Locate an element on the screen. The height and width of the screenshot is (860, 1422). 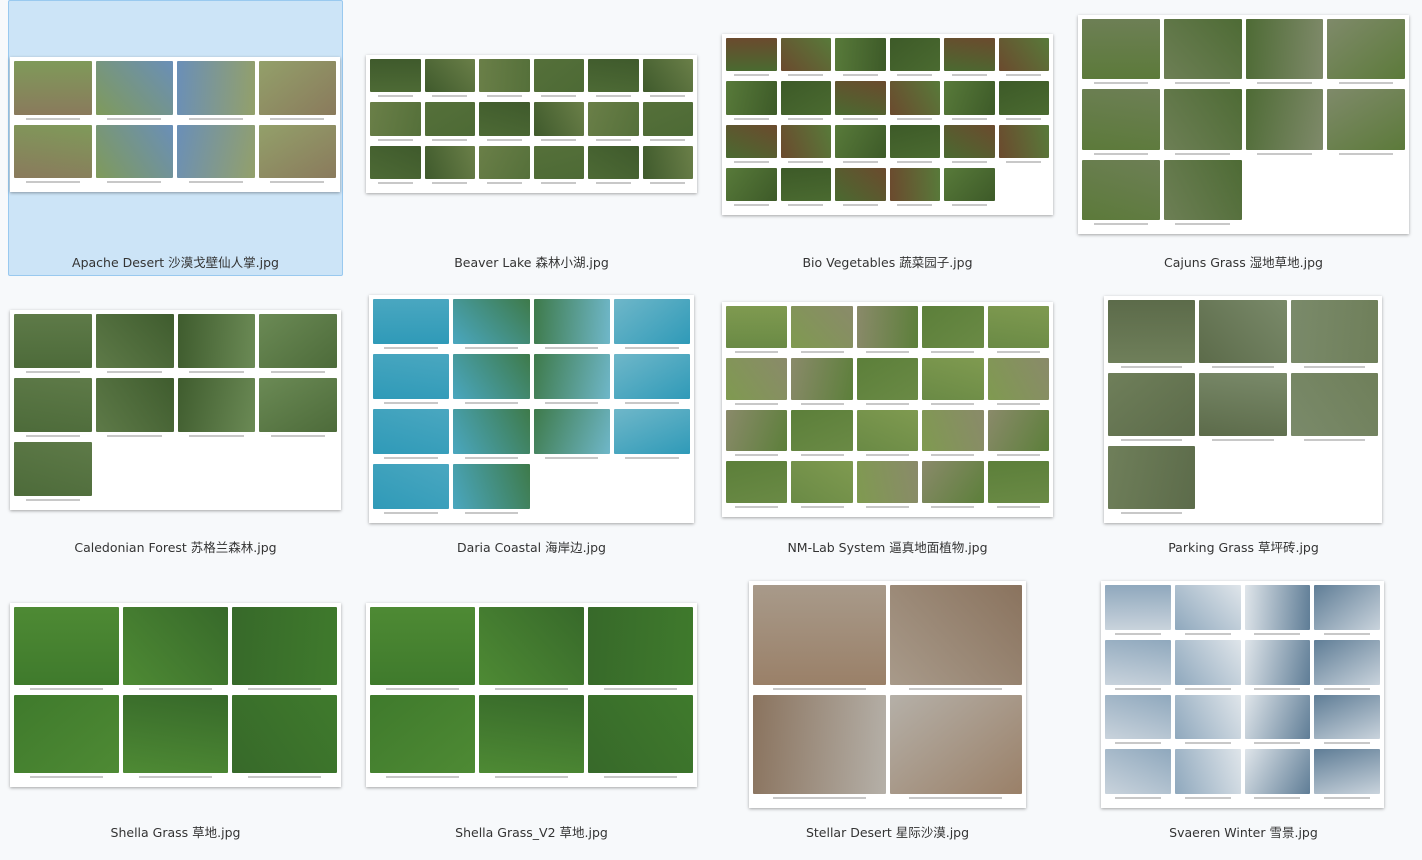
file-name: Beaver Lake 森林小湖.jpg is located at coordinates (531, 261).